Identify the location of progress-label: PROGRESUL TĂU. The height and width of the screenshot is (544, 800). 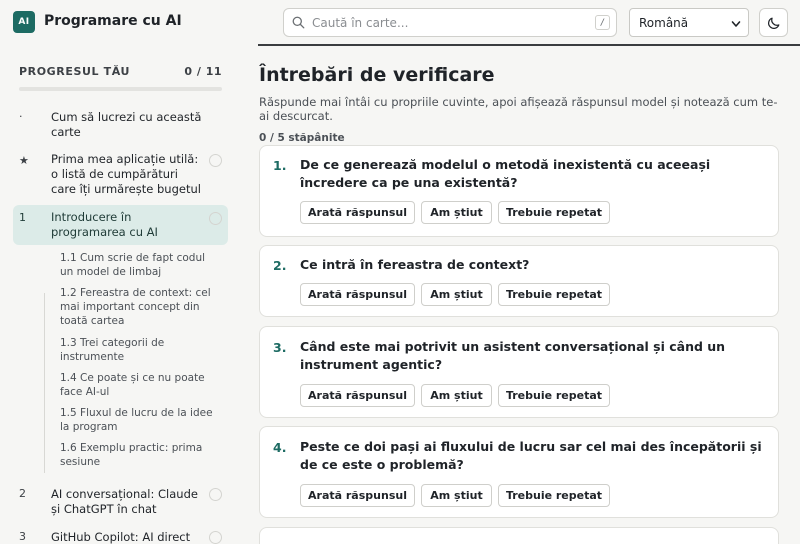
(75, 71).